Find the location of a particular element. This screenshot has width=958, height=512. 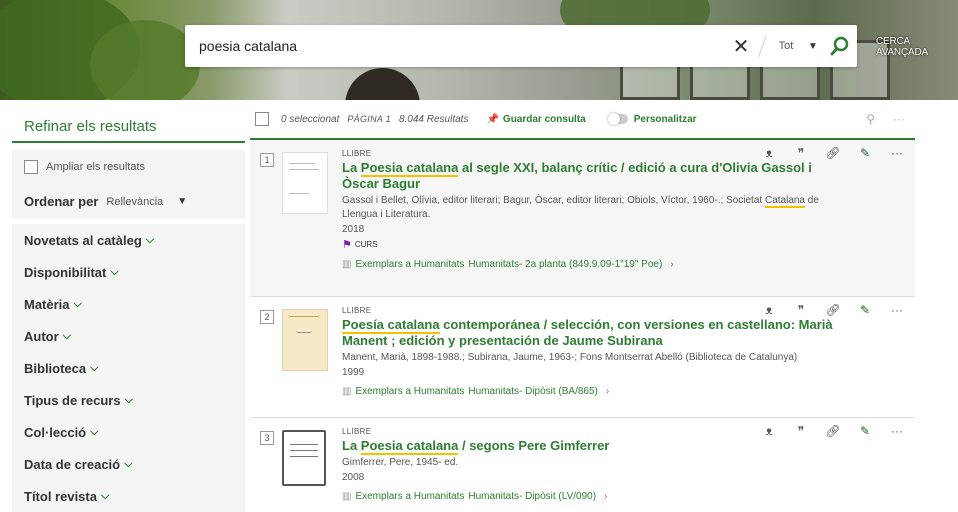

result-year: 2018 is located at coordinates (353, 229).